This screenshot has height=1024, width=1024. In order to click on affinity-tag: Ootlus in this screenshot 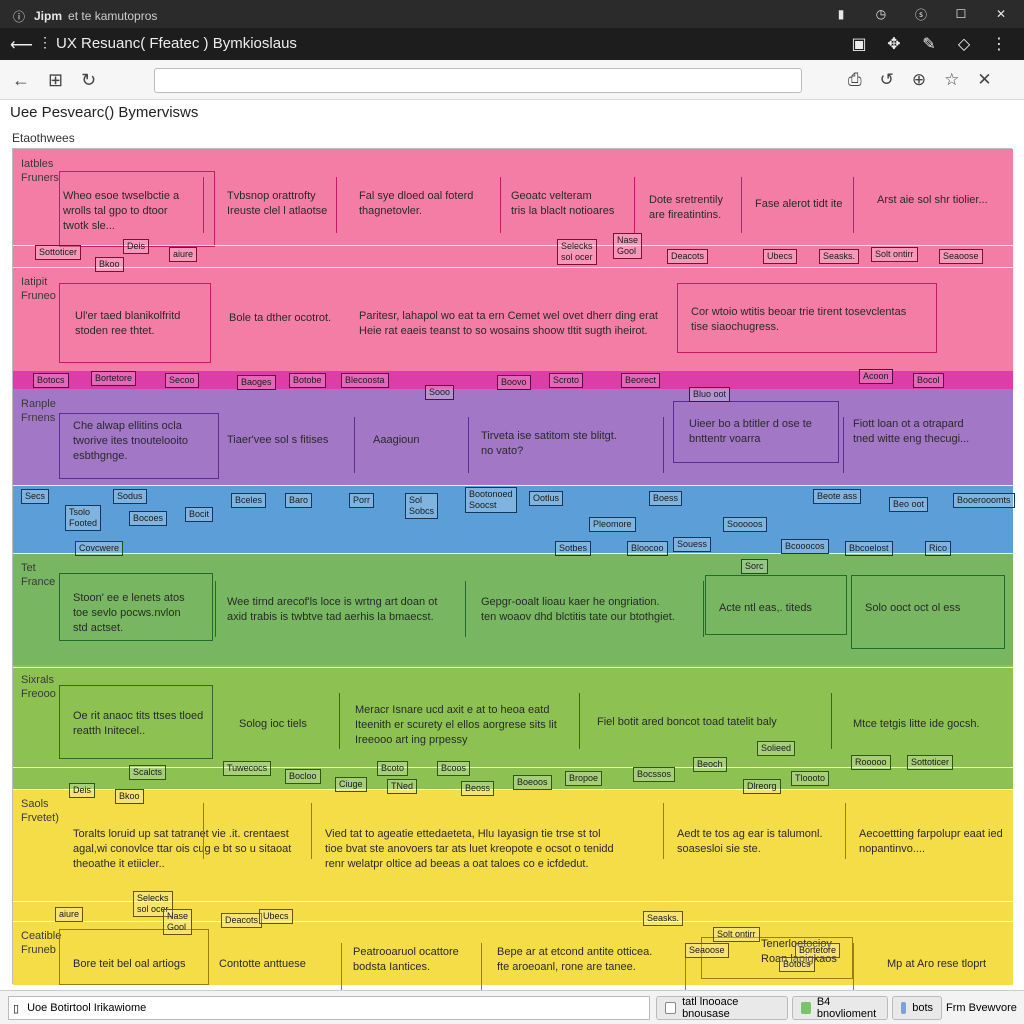, I will do `click(546, 498)`.